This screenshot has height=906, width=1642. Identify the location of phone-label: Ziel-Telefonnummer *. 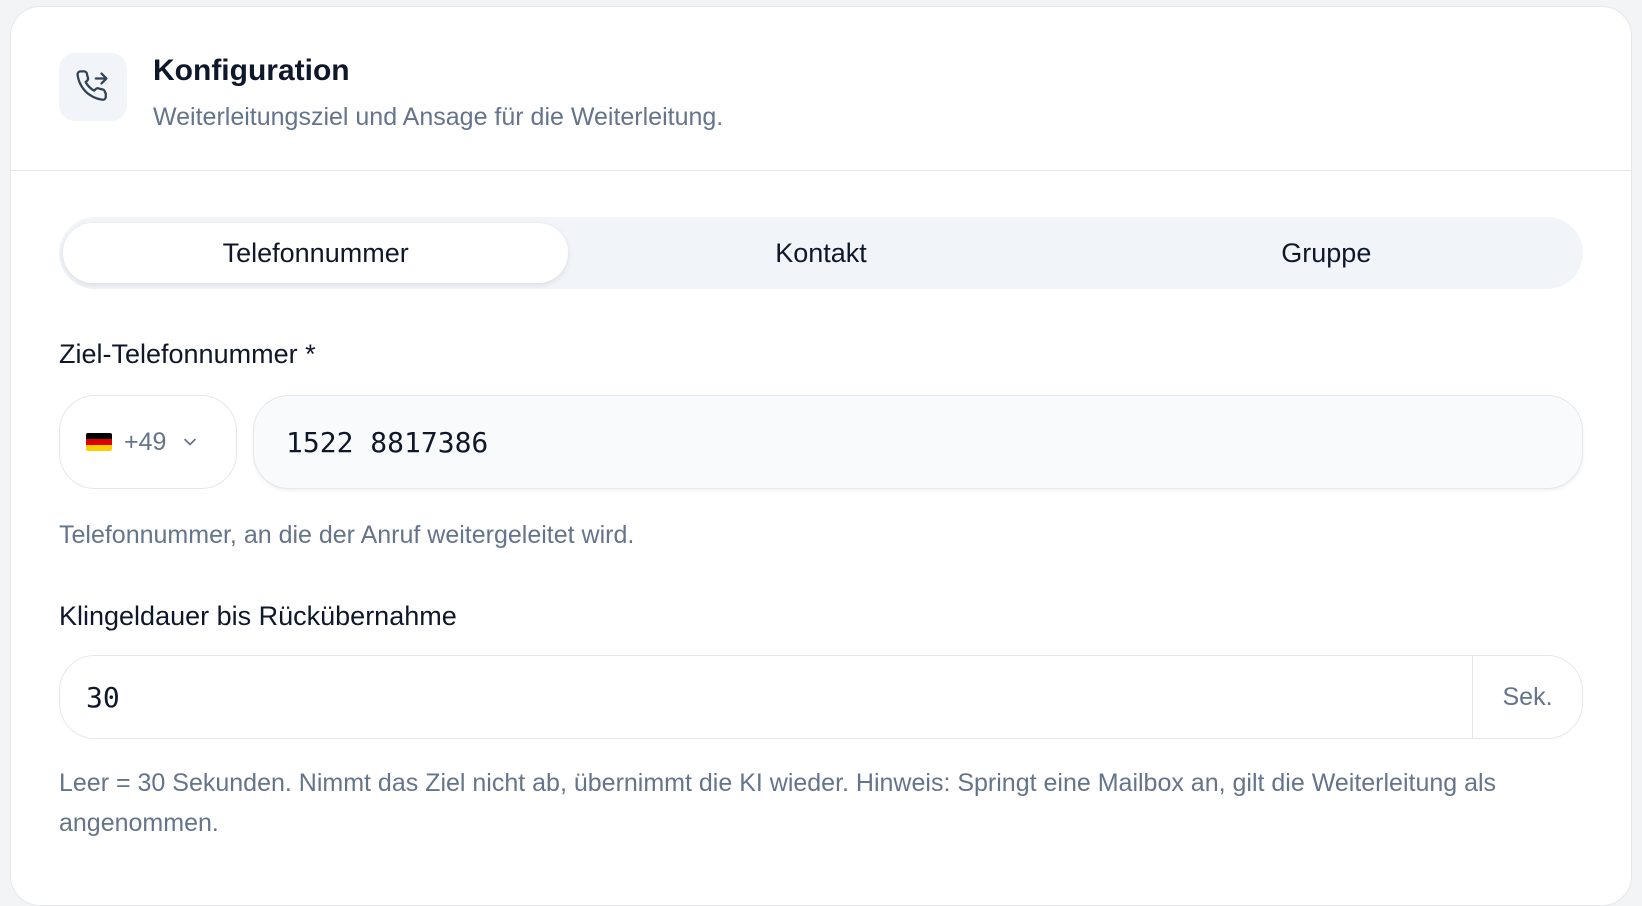
(187, 354).